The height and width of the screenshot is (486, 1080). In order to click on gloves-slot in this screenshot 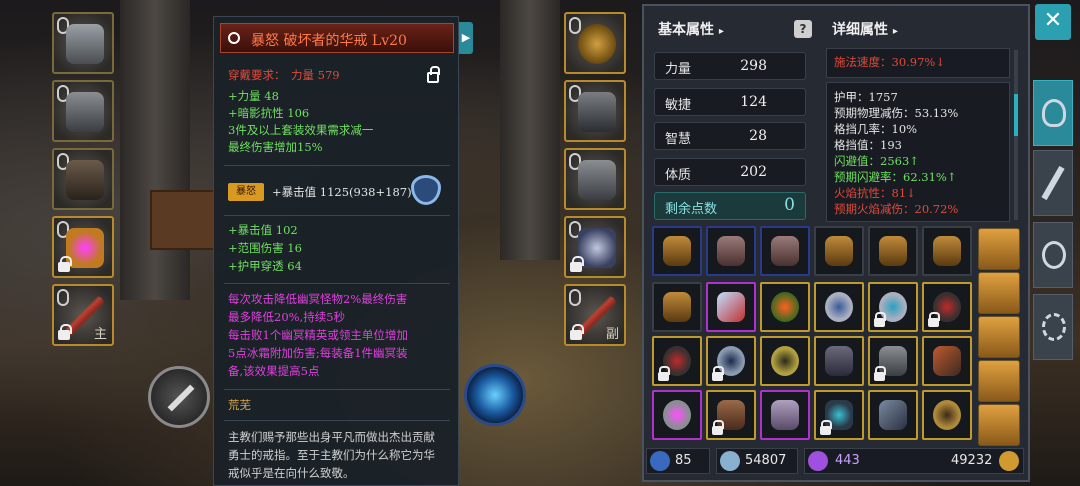, I will do `click(595, 111)`.